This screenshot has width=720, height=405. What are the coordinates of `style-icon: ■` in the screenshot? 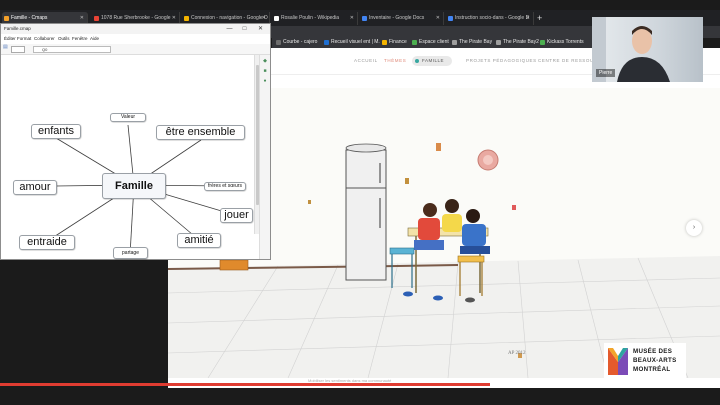 It's located at (265, 71).